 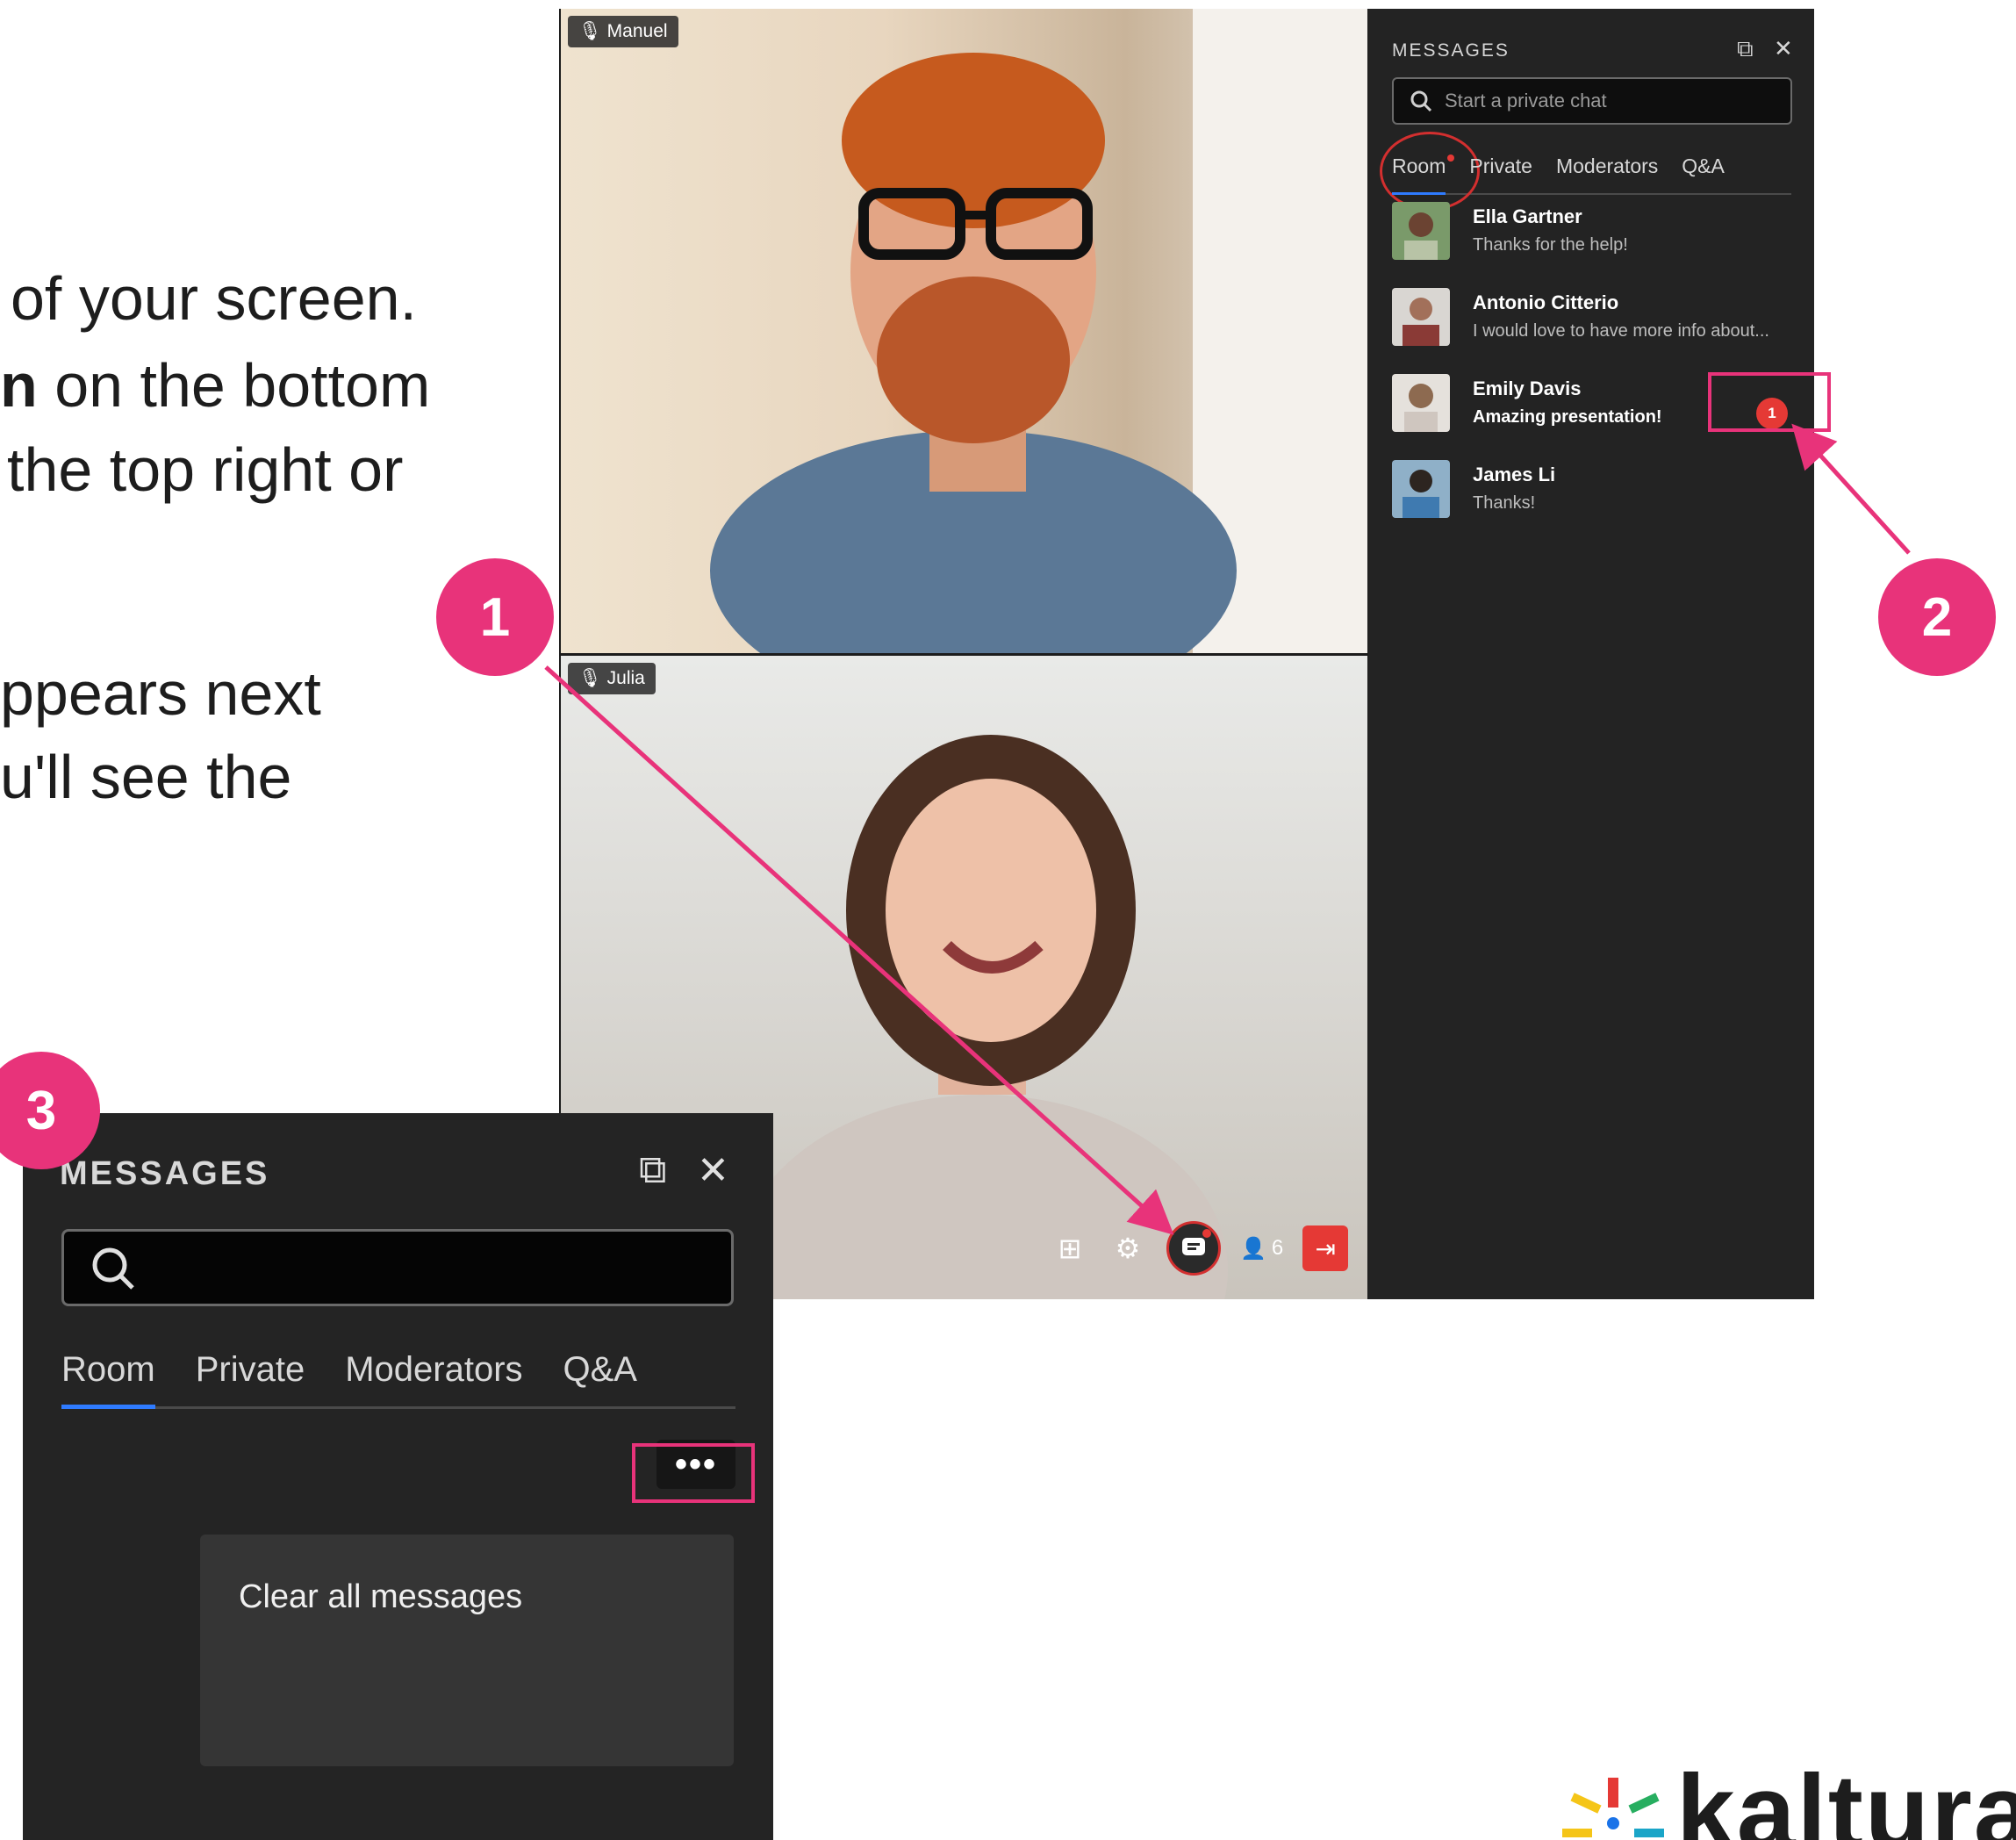 What do you see at coordinates (467, 1651) in the screenshot?
I see `options-menu: Clear all messages` at bounding box center [467, 1651].